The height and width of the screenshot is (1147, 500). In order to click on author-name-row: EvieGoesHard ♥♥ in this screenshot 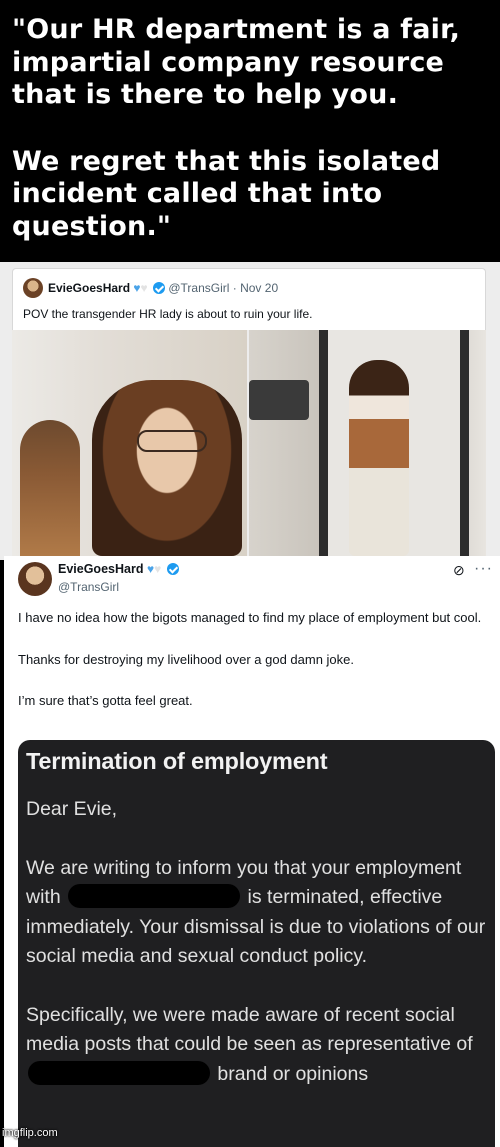, I will do `click(118, 569)`.